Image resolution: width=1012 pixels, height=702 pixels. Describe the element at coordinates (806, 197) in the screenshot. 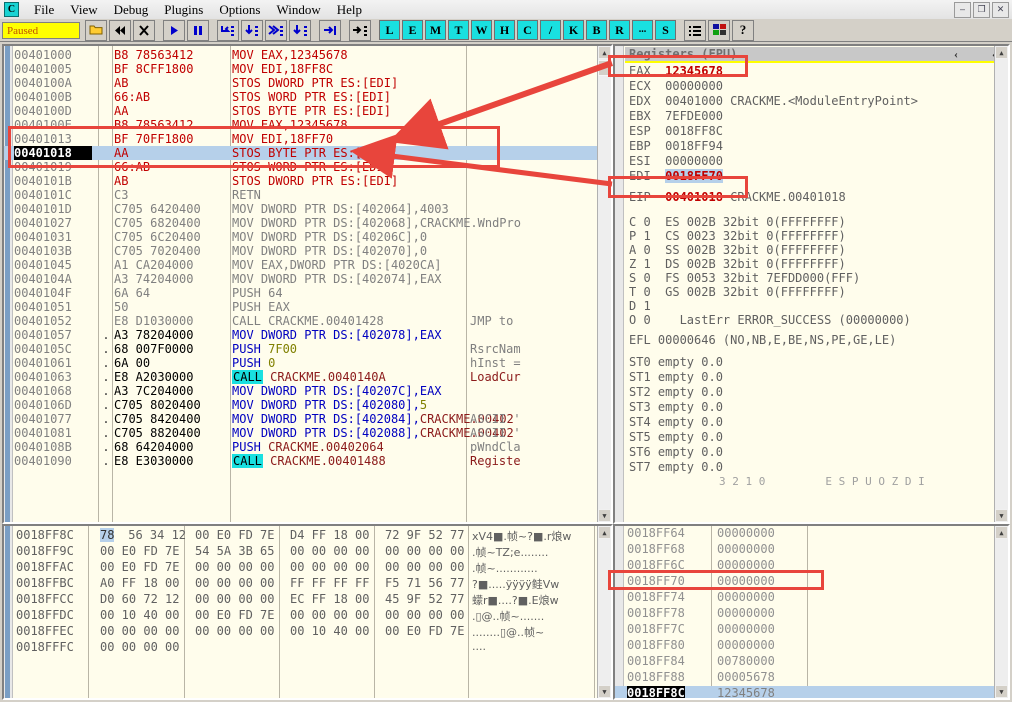

I see `register-row-eip: EIP 00401018 CRACKME.00401018` at that location.